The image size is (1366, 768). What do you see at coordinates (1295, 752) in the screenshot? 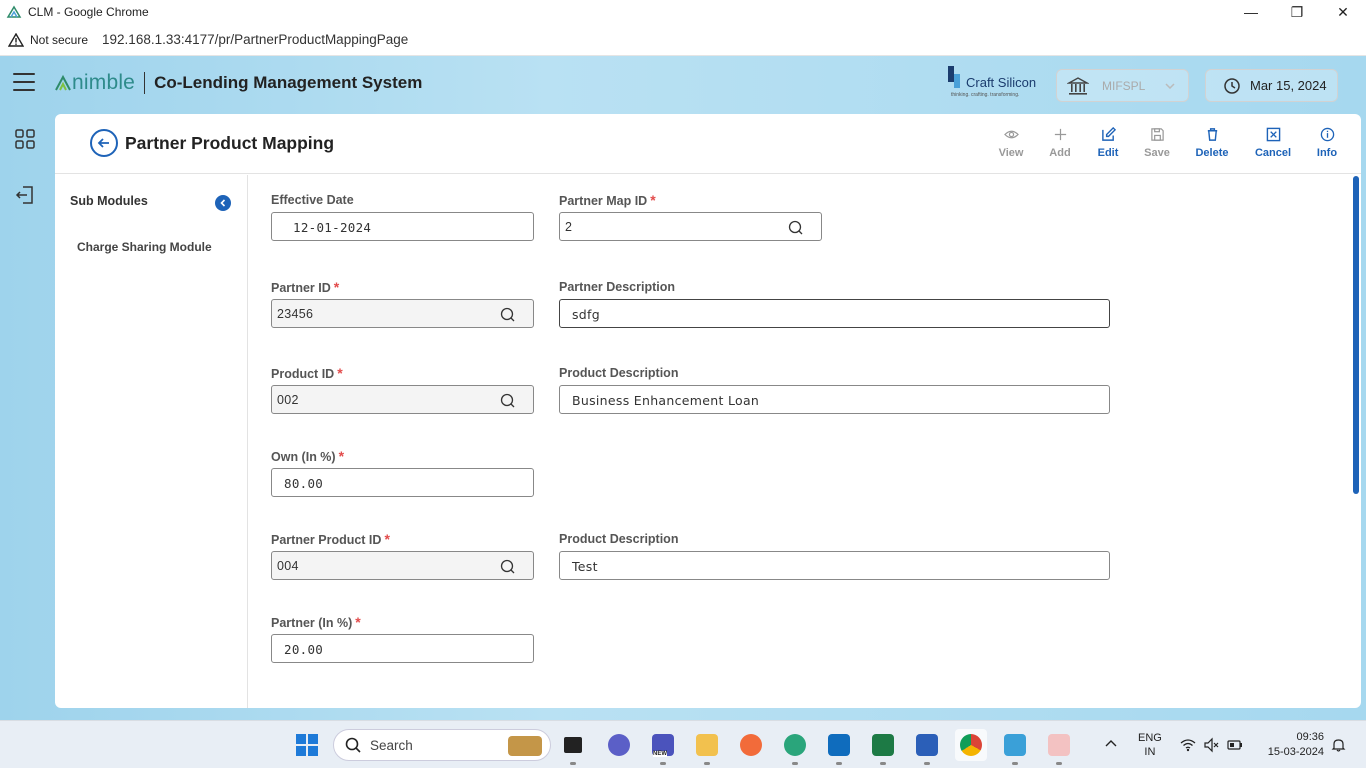
I see `clock-date: 15-03-2024` at bounding box center [1295, 752].